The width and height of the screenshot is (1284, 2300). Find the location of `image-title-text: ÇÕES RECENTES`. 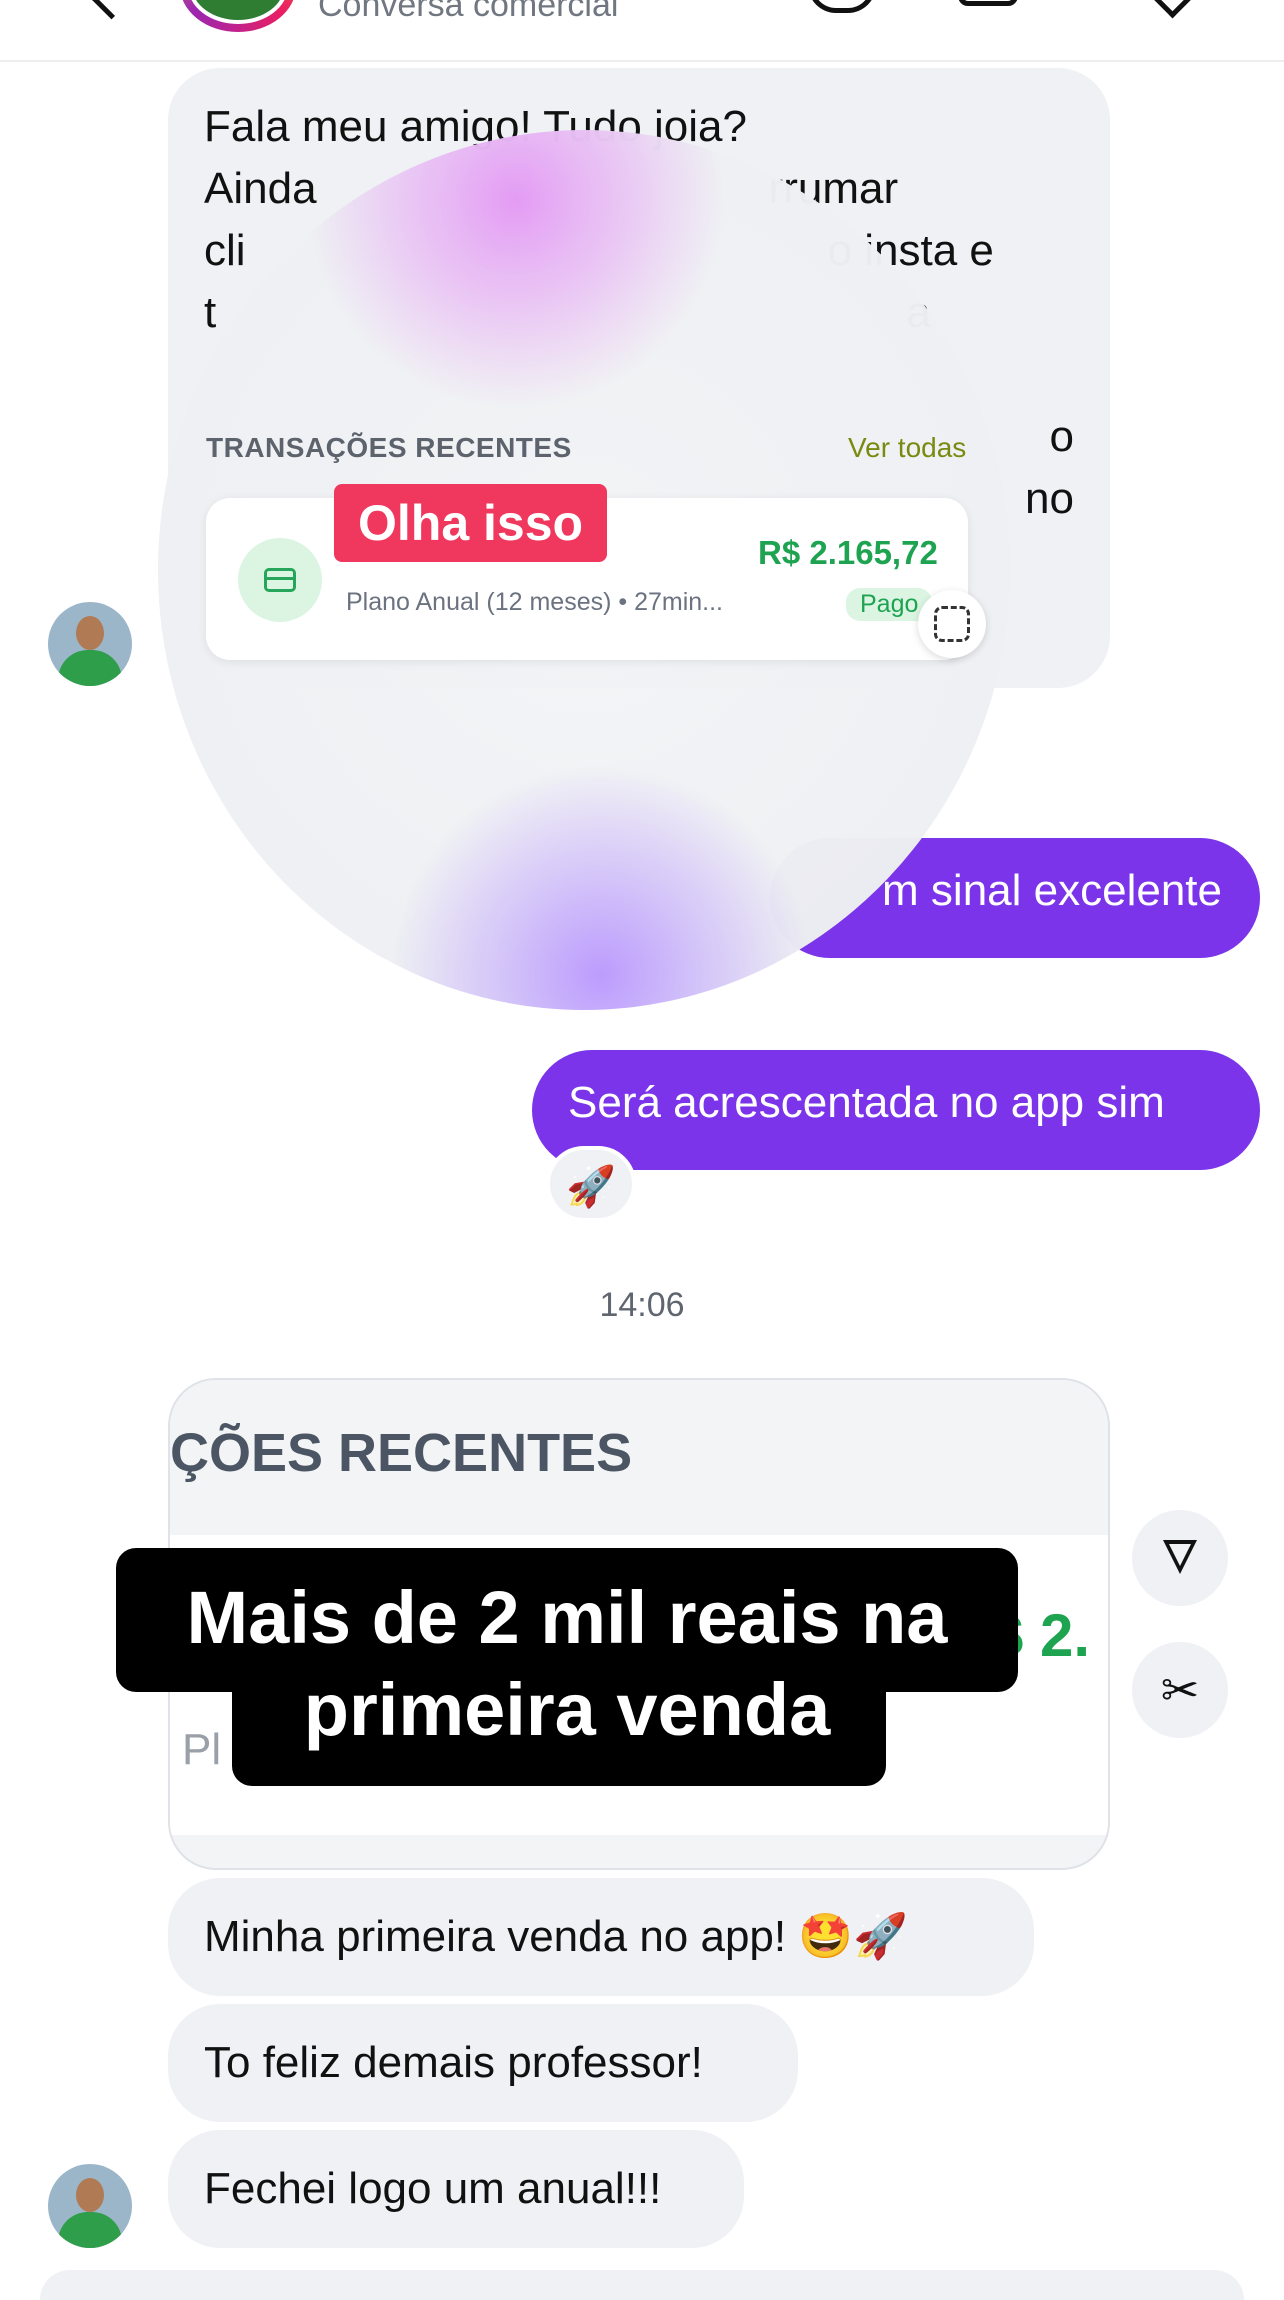

image-title-text: ÇÕES RECENTES is located at coordinates (401, 1453).